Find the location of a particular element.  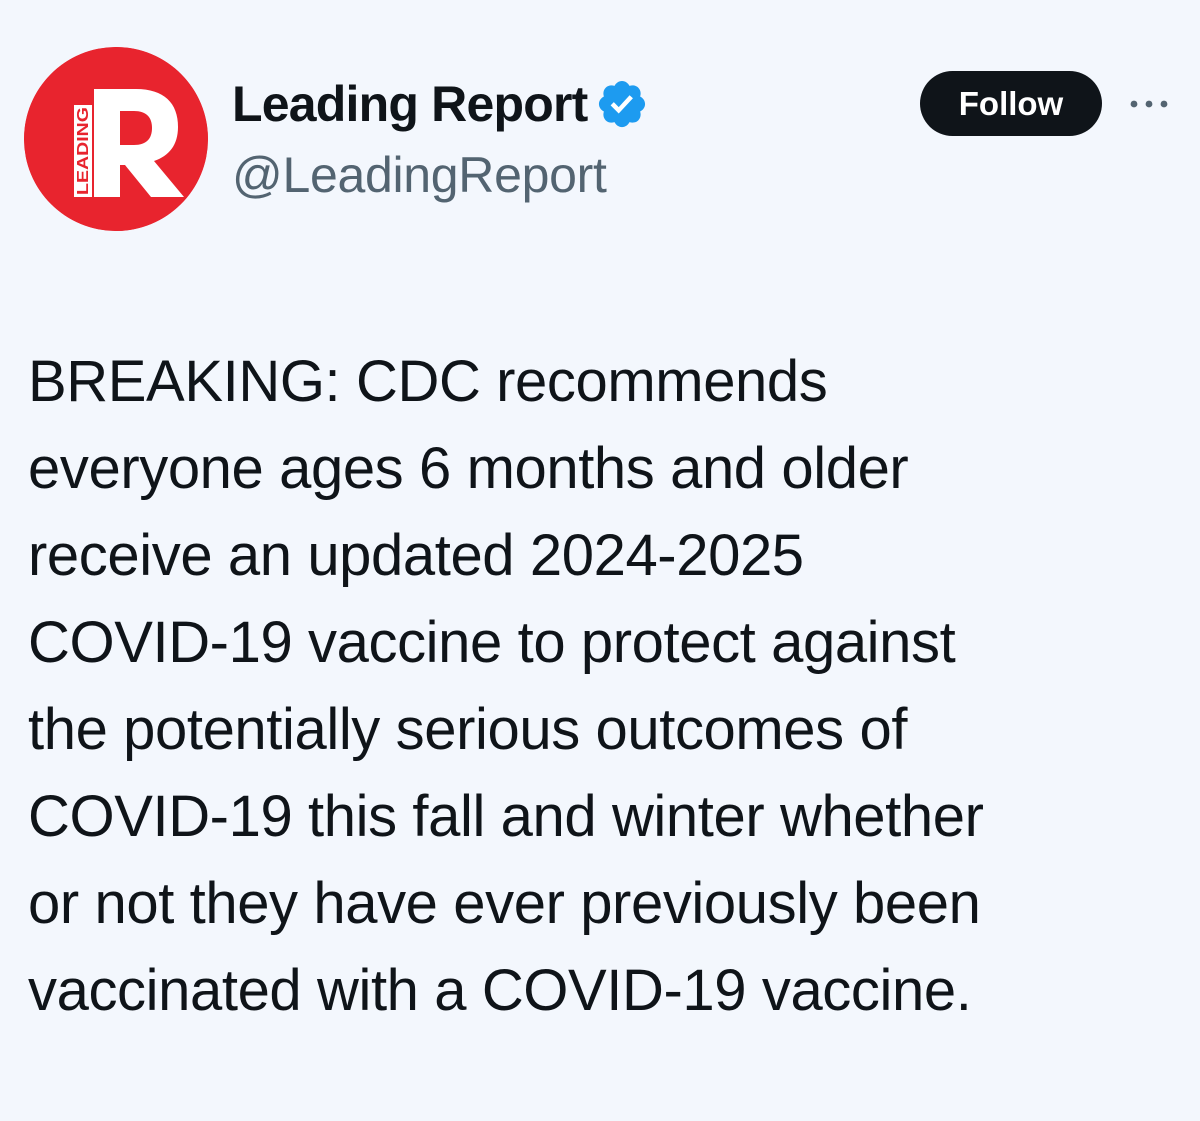

author-name-row: Leading Report is located at coordinates (440, 104).